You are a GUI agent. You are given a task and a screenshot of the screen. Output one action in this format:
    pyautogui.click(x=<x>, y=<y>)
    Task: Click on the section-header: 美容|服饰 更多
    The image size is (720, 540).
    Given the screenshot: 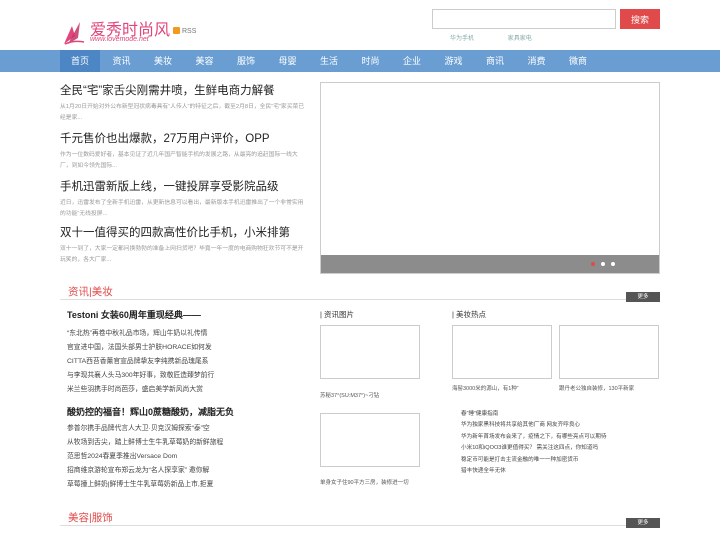 What is the action you would take?
    pyautogui.click(x=360, y=519)
    